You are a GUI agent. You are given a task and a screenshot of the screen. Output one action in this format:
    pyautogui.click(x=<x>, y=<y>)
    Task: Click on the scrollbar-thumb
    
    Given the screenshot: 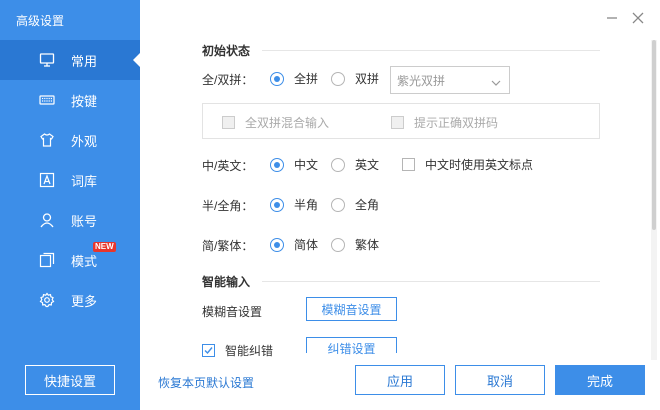 What is the action you would take?
    pyautogui.click(x=654, y=135)
    